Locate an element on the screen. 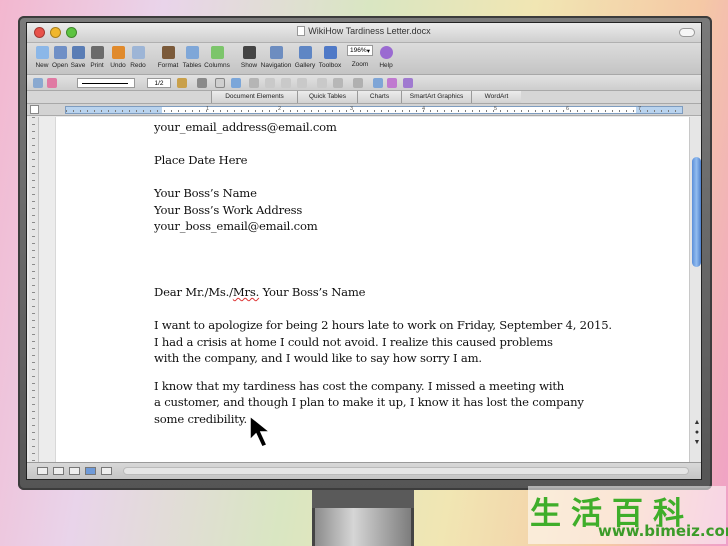  format-brush-icon is located at coordinates (168, 52).